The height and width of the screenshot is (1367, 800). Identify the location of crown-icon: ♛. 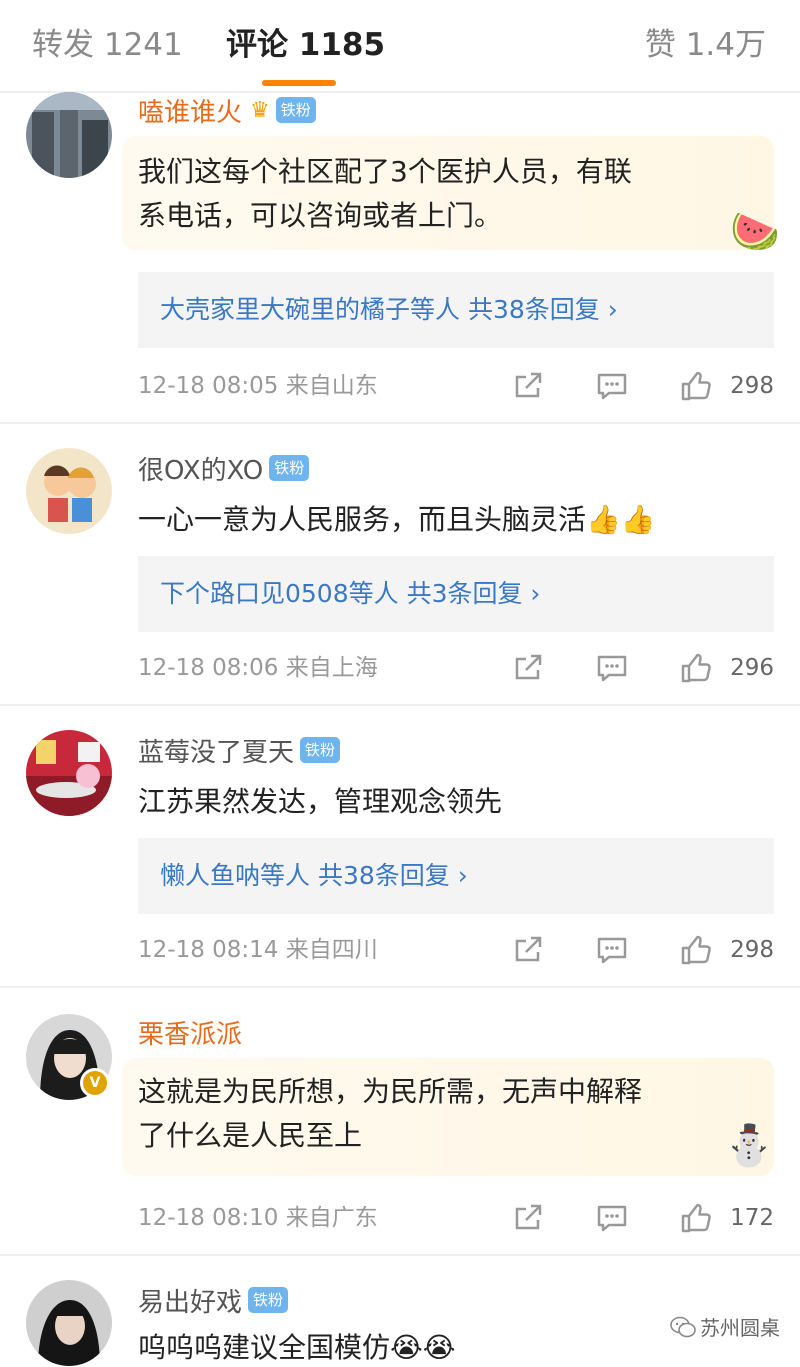
(260, 110).